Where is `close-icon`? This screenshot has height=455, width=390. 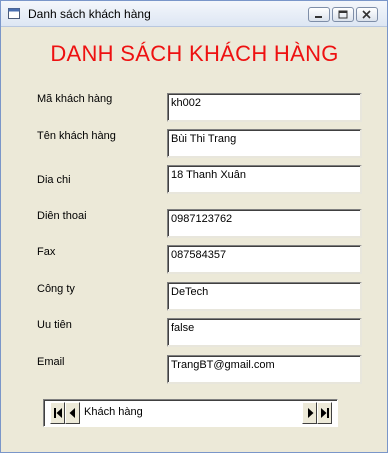
close-icon is located at coordinates (366, 14).